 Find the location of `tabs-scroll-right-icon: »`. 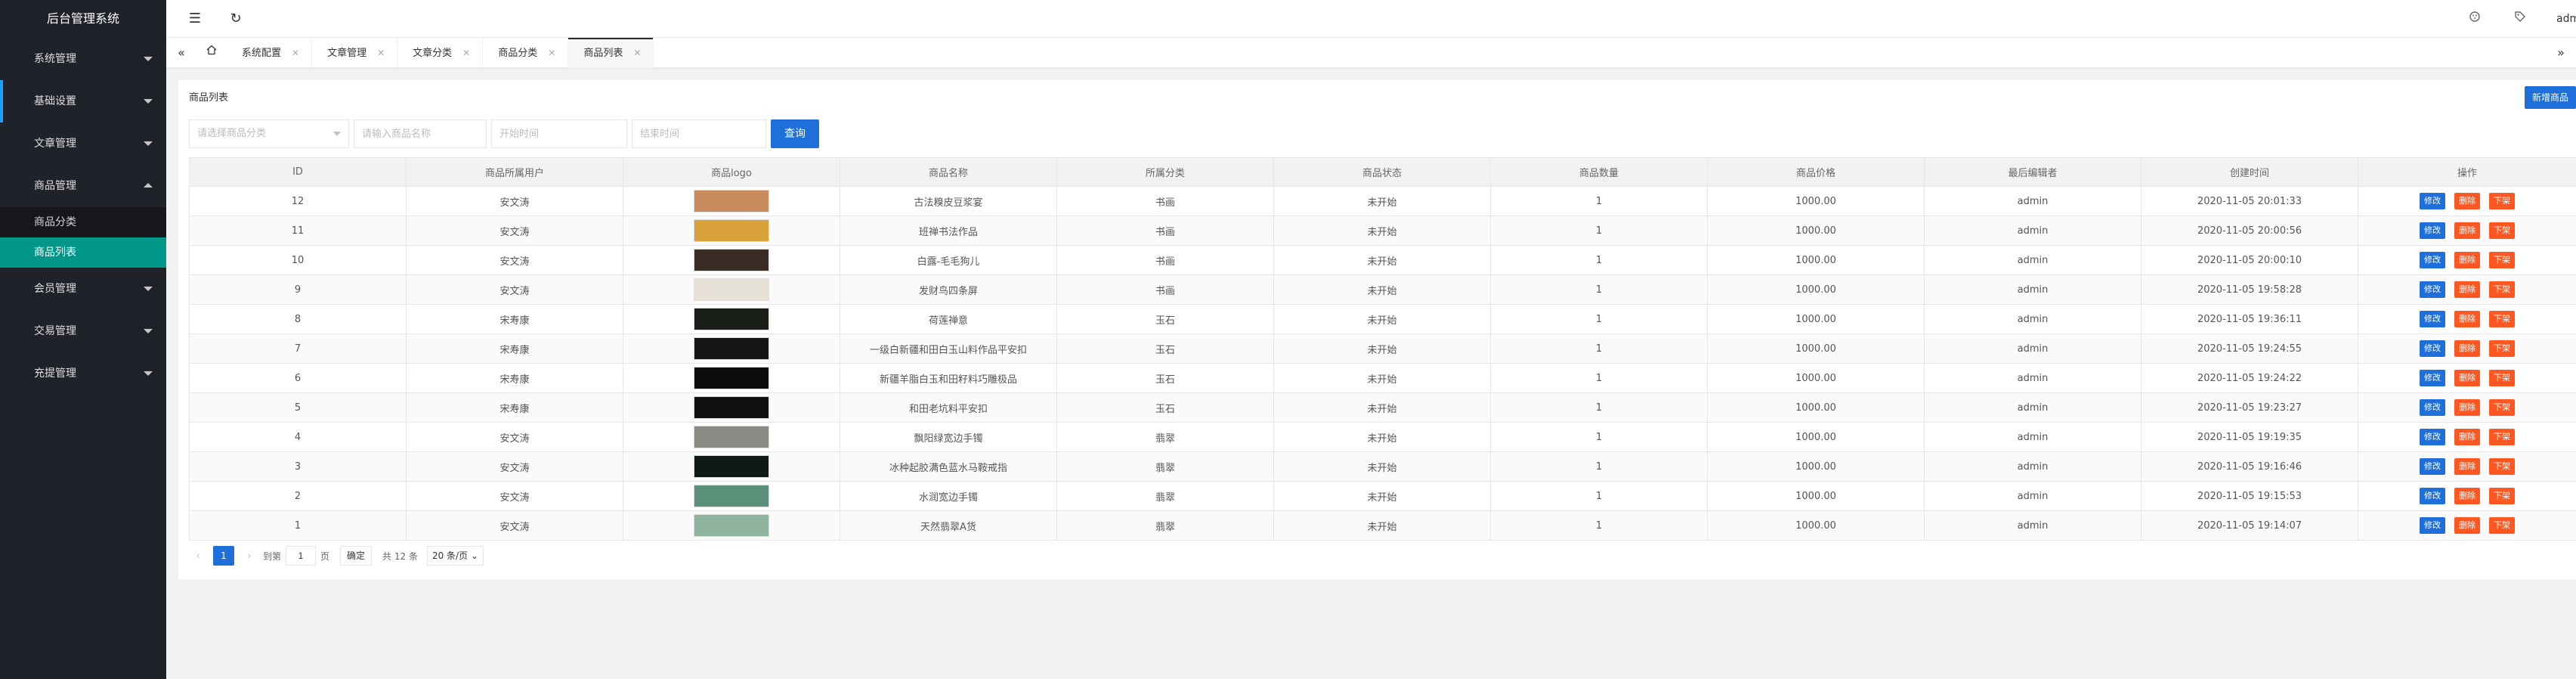

tabs-scroll-right-icon: » is located at coordinates (2561, 53).